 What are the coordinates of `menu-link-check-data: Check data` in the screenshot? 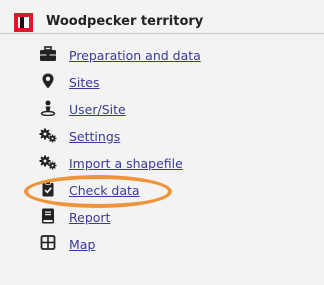 It's located at (104, 190).